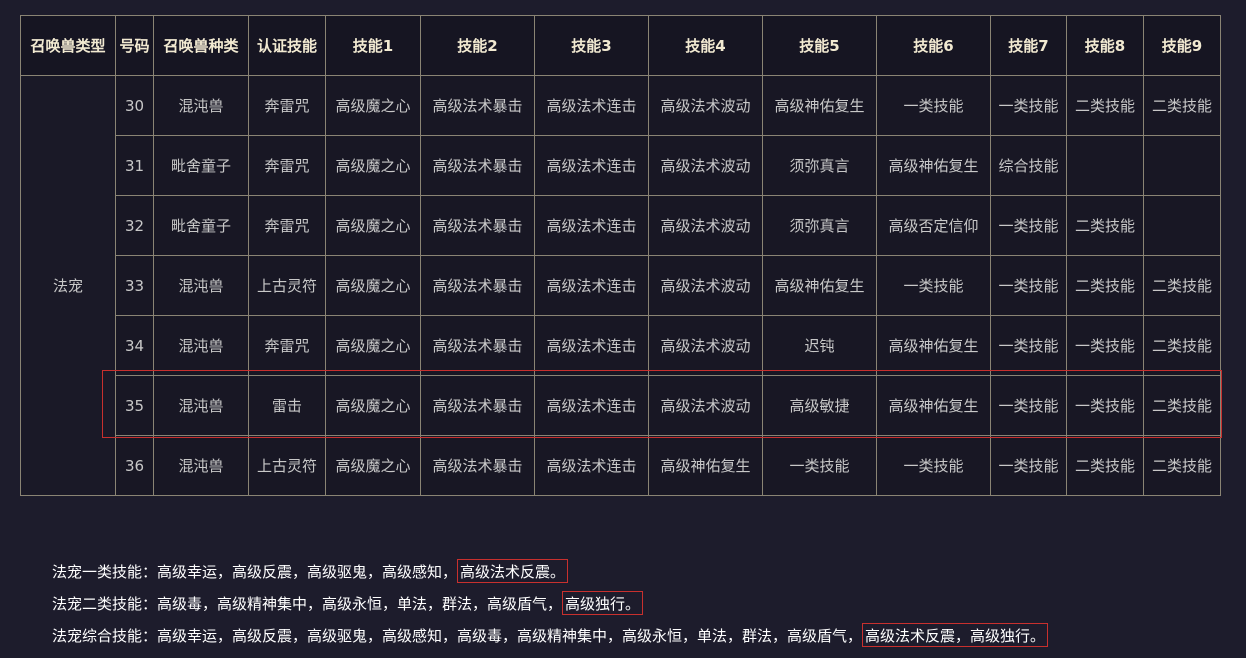  What do you see at coordinates (68, 45) in the screenshot?
I see `header-type: 召唤兽类型` at bounding box center [68, 45].